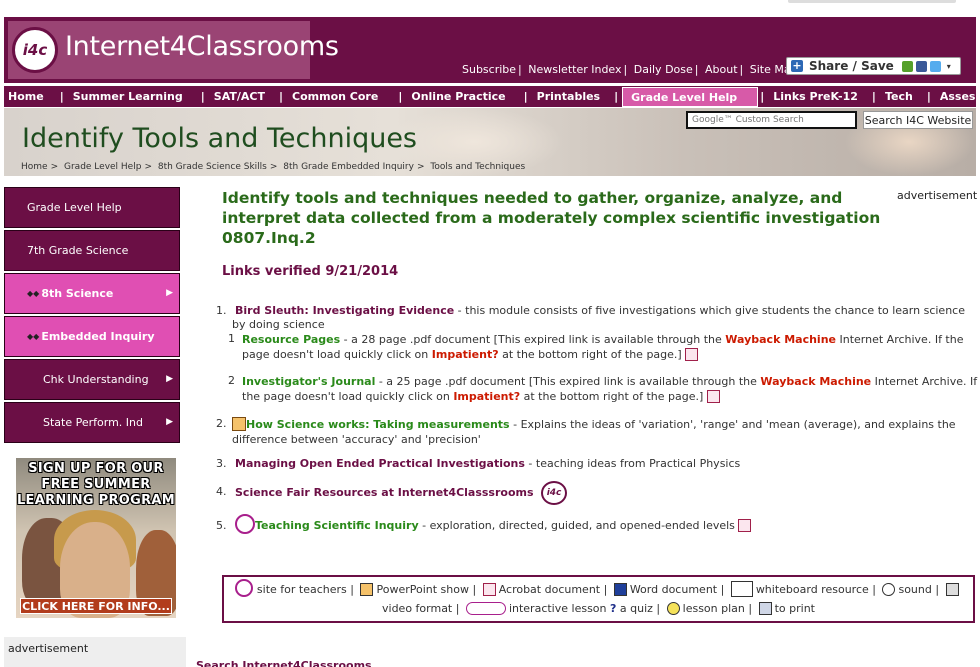 The width and height of the screenshot is (980, 667). What do you see at coordinates (458, 97) in the screenshot?
I see `nav-online-practice: Online Practice` at bounding box center [458, 97].